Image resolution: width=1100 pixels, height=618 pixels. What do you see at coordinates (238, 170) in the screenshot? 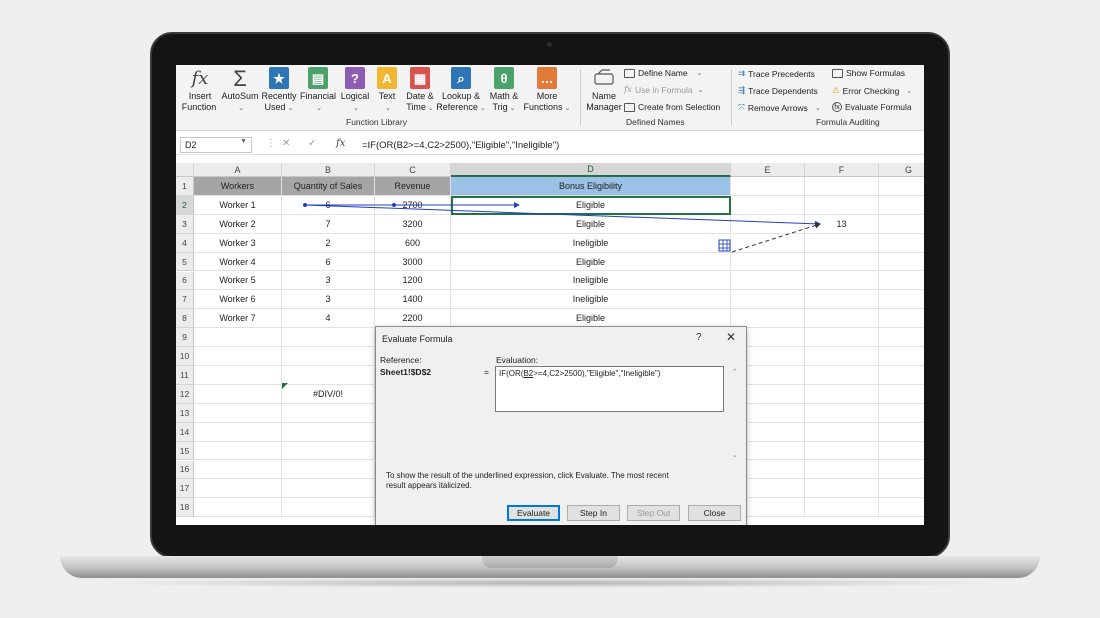
I see `column-header-a: A` at bounding box center [238, 170].